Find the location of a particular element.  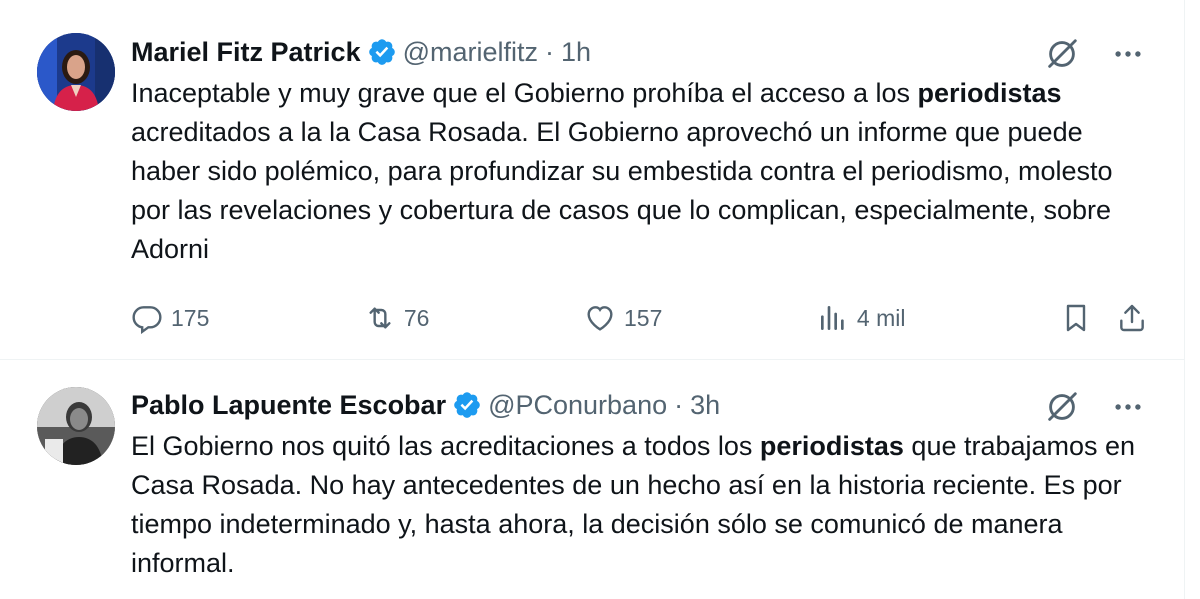

repost-icon is located at coordinates (380, 318).